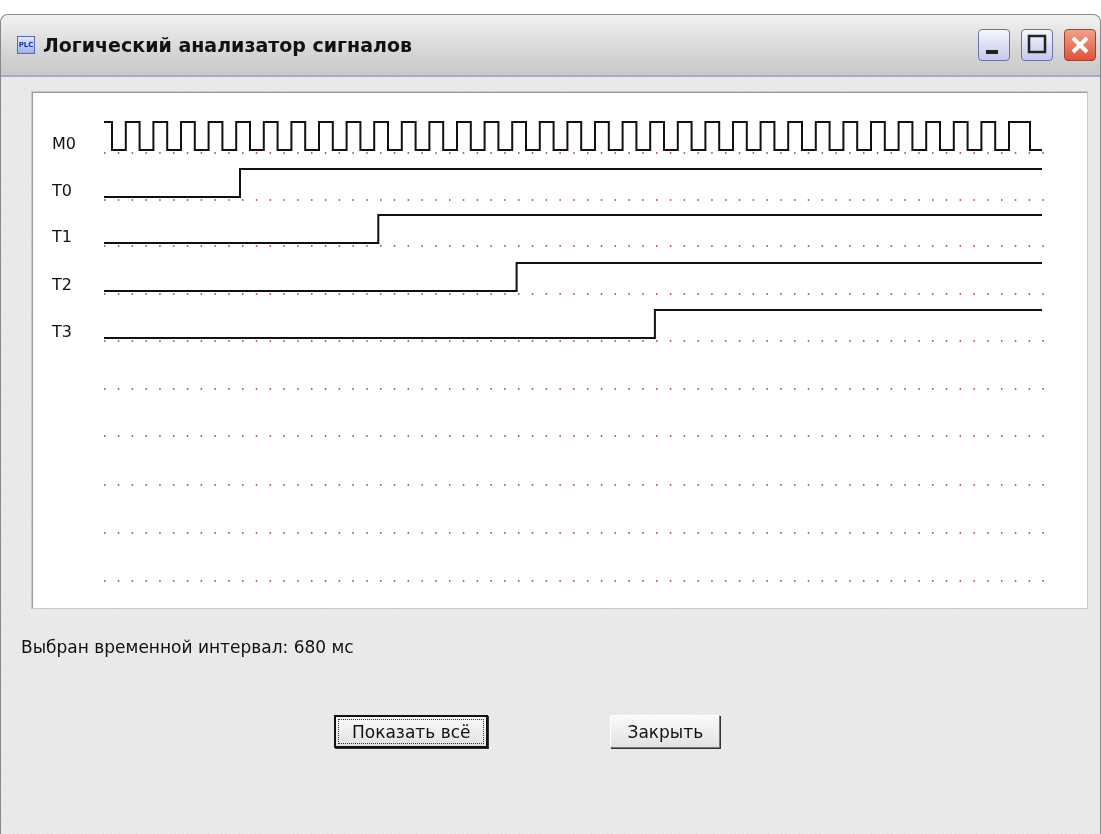  What do you see at coordinates (62, 236) in the screenshot?
I see `signal-label: T1` at bounding box center [62, 236].